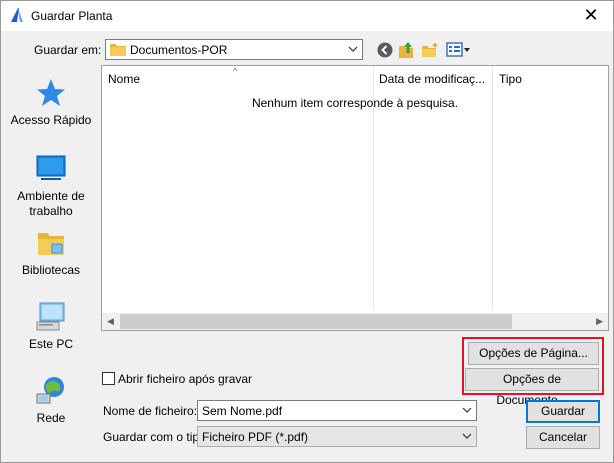 This screenshot has height=463, width=614. Describe the element at coordinates (337, 436) in the screenshot. I see `filetype-dropdown: Ficheiro PDF (*.pdf)` at that location.